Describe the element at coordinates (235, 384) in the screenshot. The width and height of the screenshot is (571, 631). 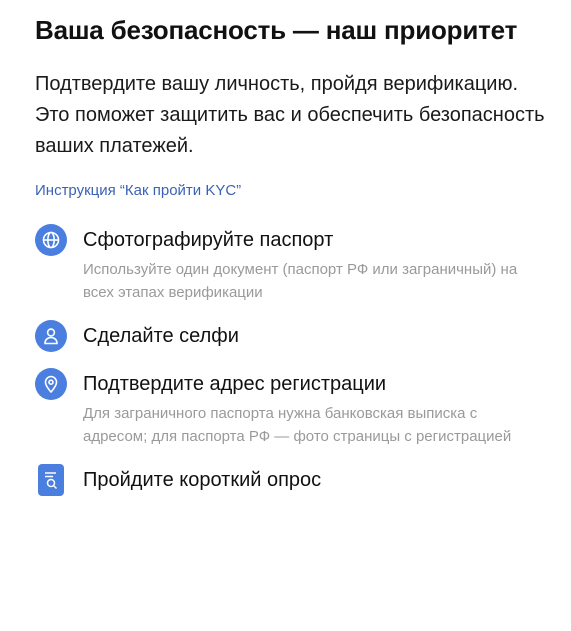
I see `step-title: Подтвердите адрес регистрации` at that location.